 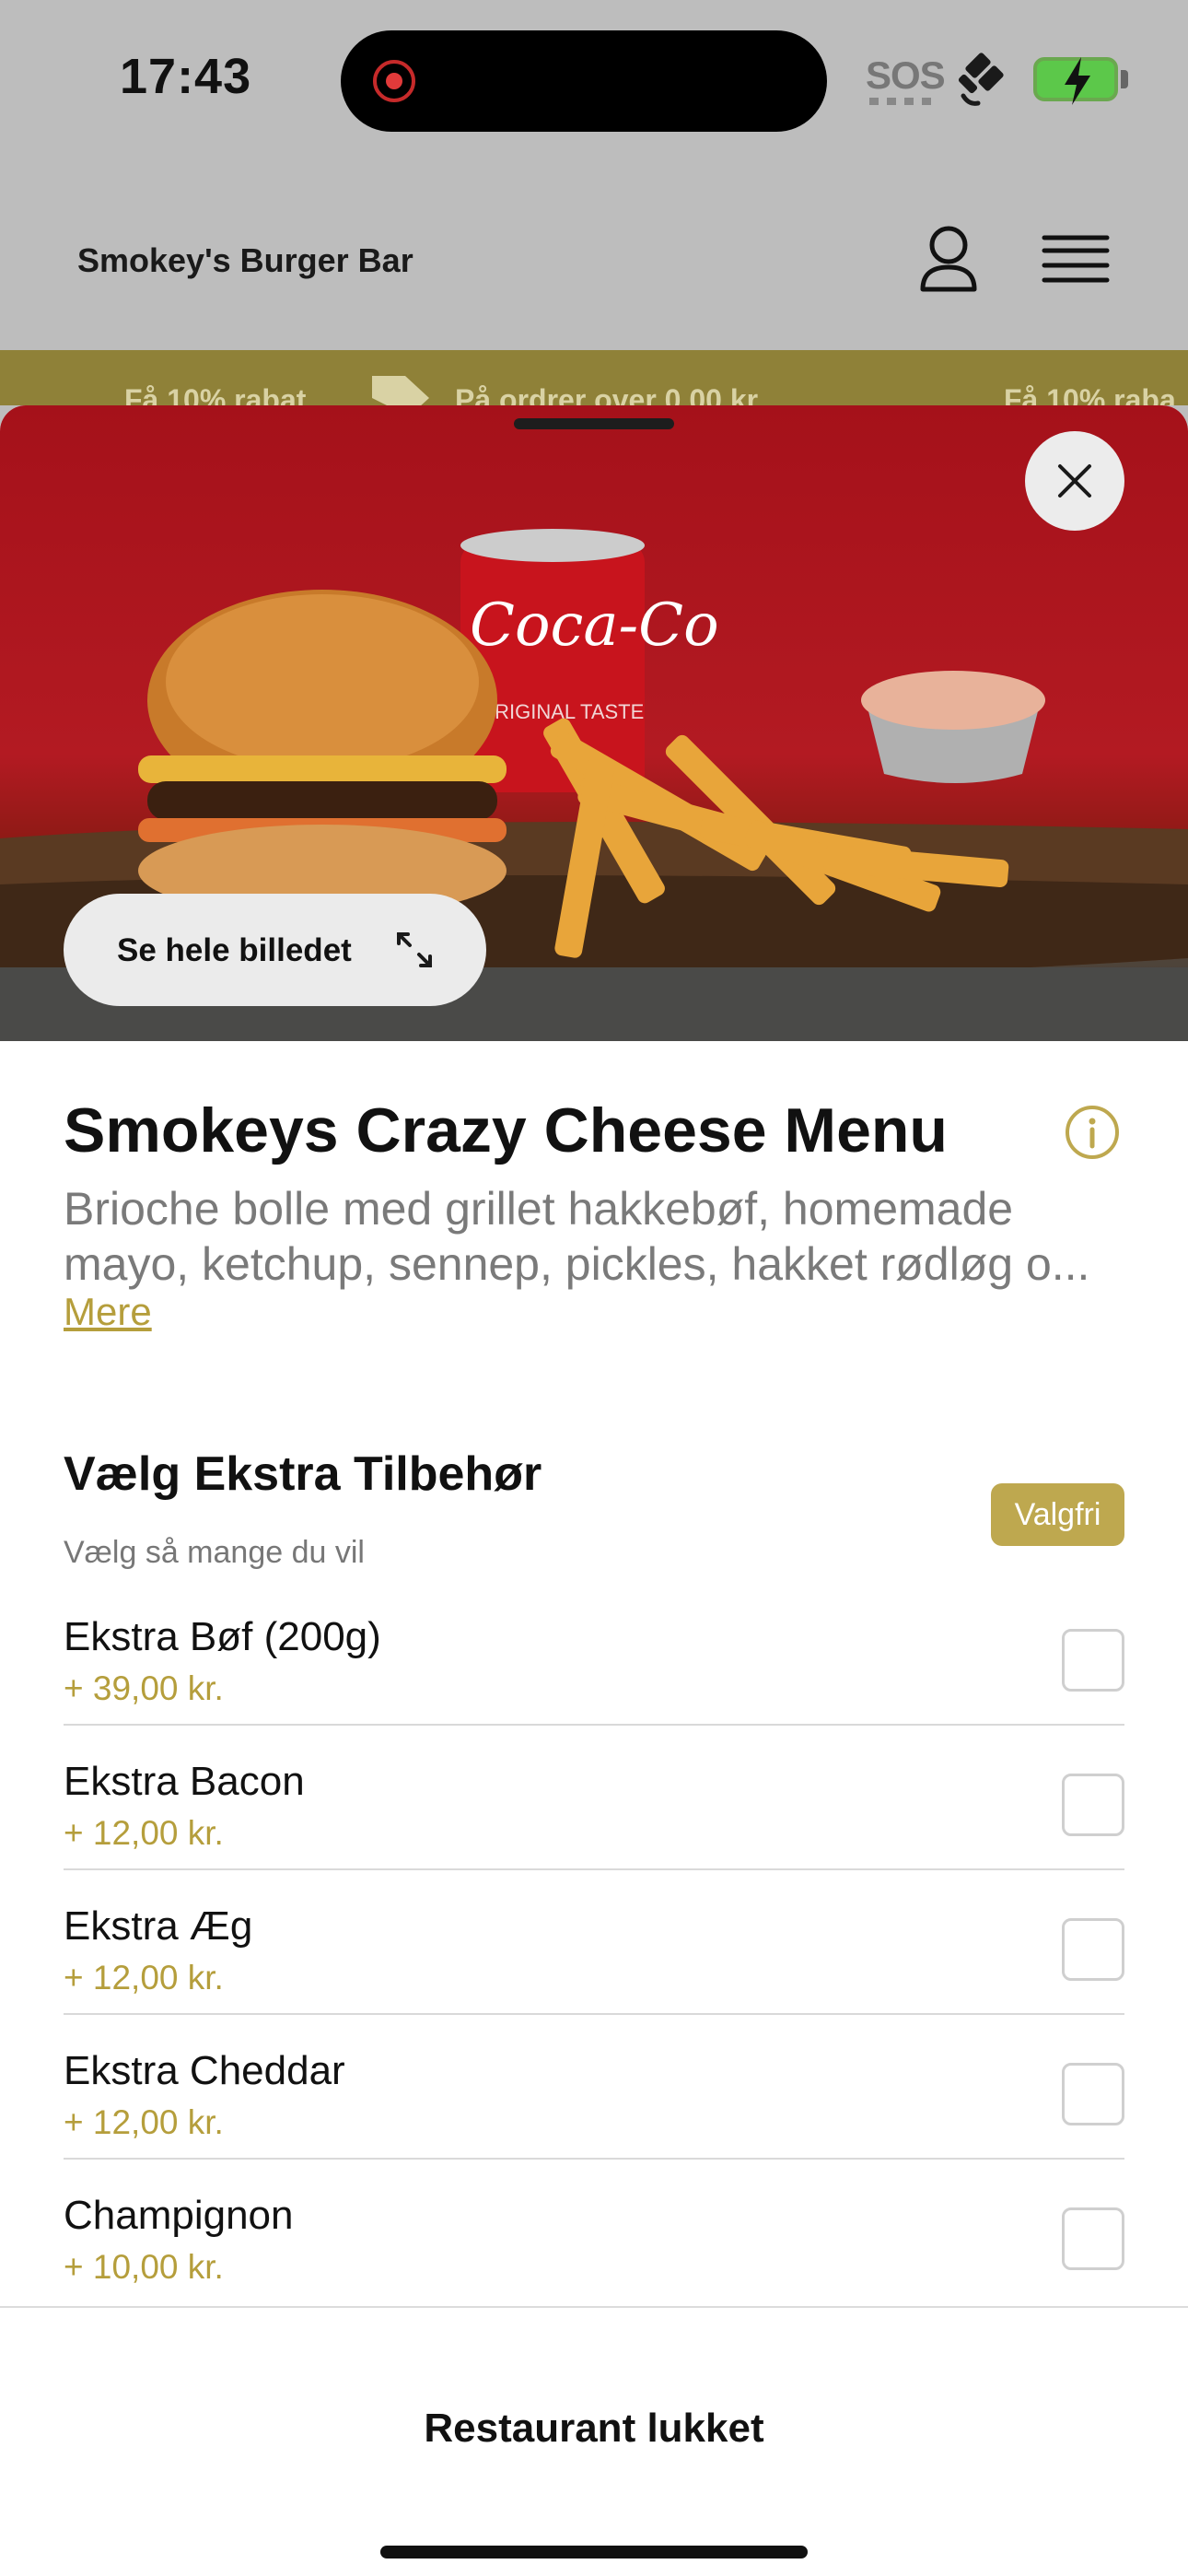 What do you see at coordinates (901, 101) in the screenshot?
I see `signal-dots-icon` at bounding box center [901, 101].